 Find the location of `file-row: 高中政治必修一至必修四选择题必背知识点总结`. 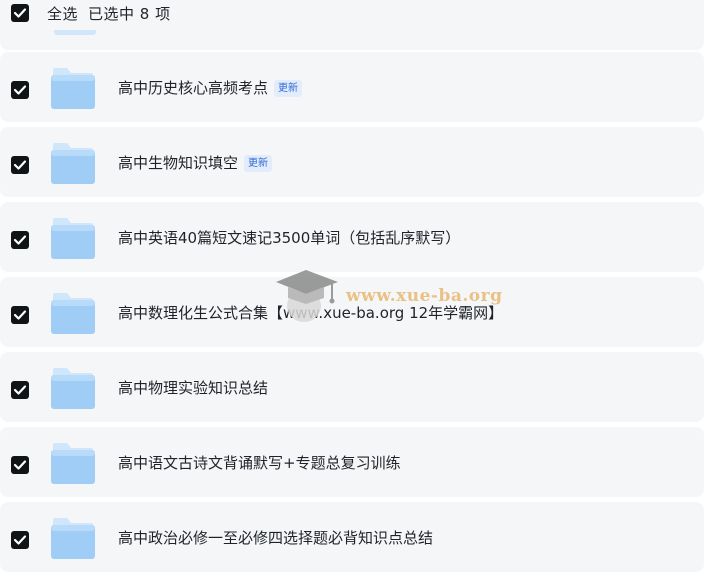

file-row: 高中政治必修一至必修四选择题必背知识点总结 is located at coordinates (352, 537).